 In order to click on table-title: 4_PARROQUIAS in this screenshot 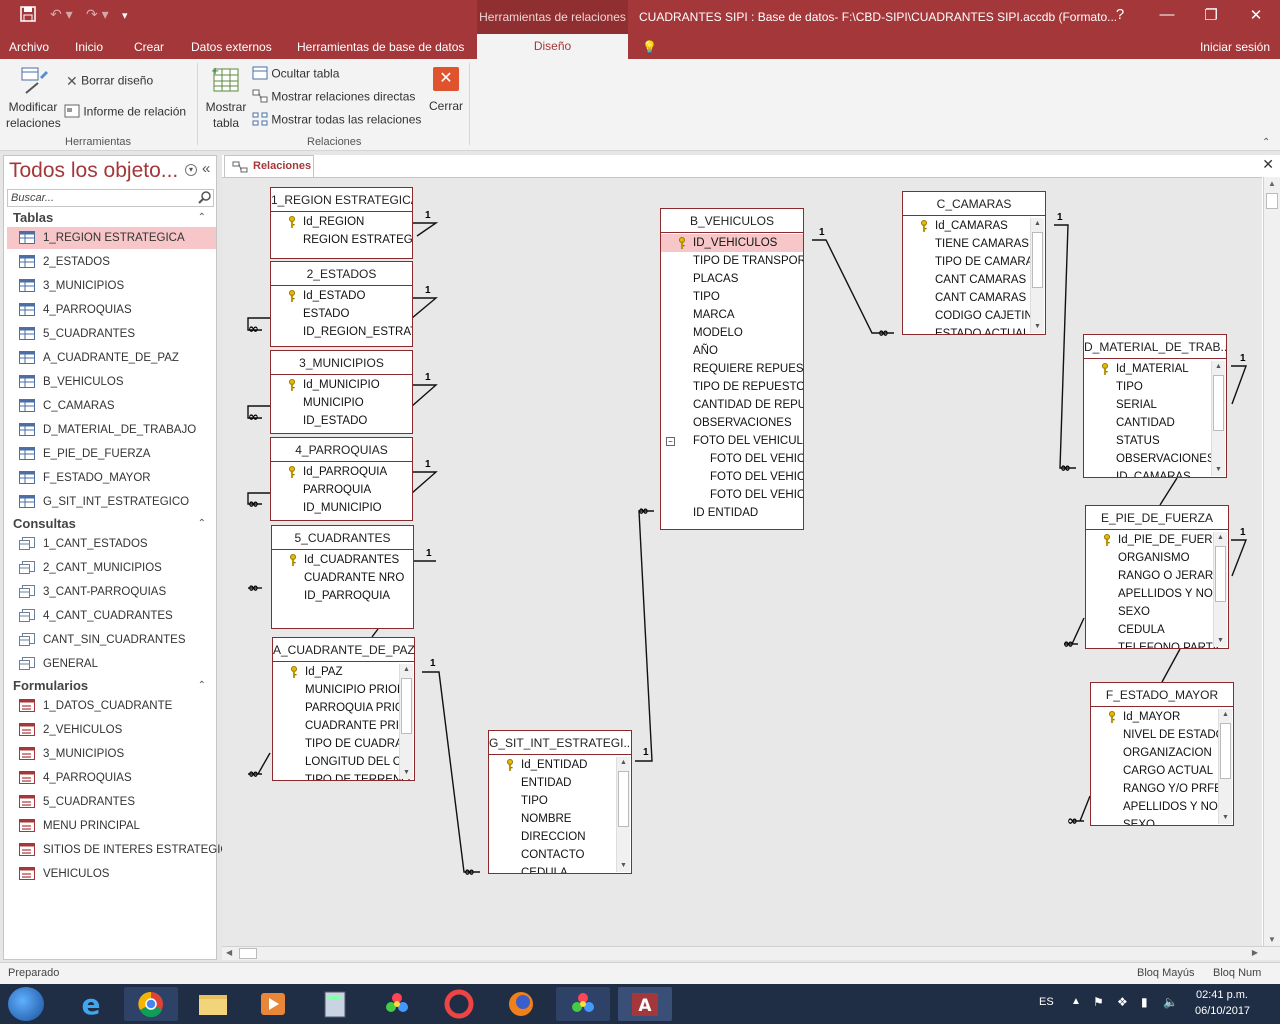, I will do `click(341, 450)`.